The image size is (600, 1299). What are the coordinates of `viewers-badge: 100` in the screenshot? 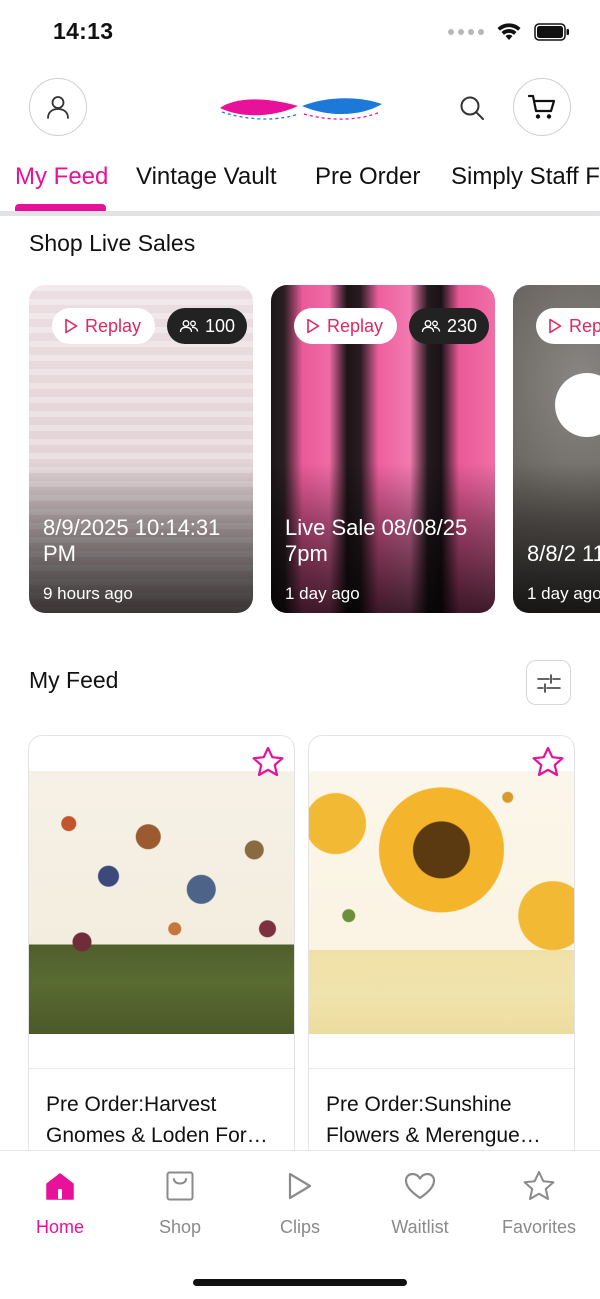 It's located at (207, 326).